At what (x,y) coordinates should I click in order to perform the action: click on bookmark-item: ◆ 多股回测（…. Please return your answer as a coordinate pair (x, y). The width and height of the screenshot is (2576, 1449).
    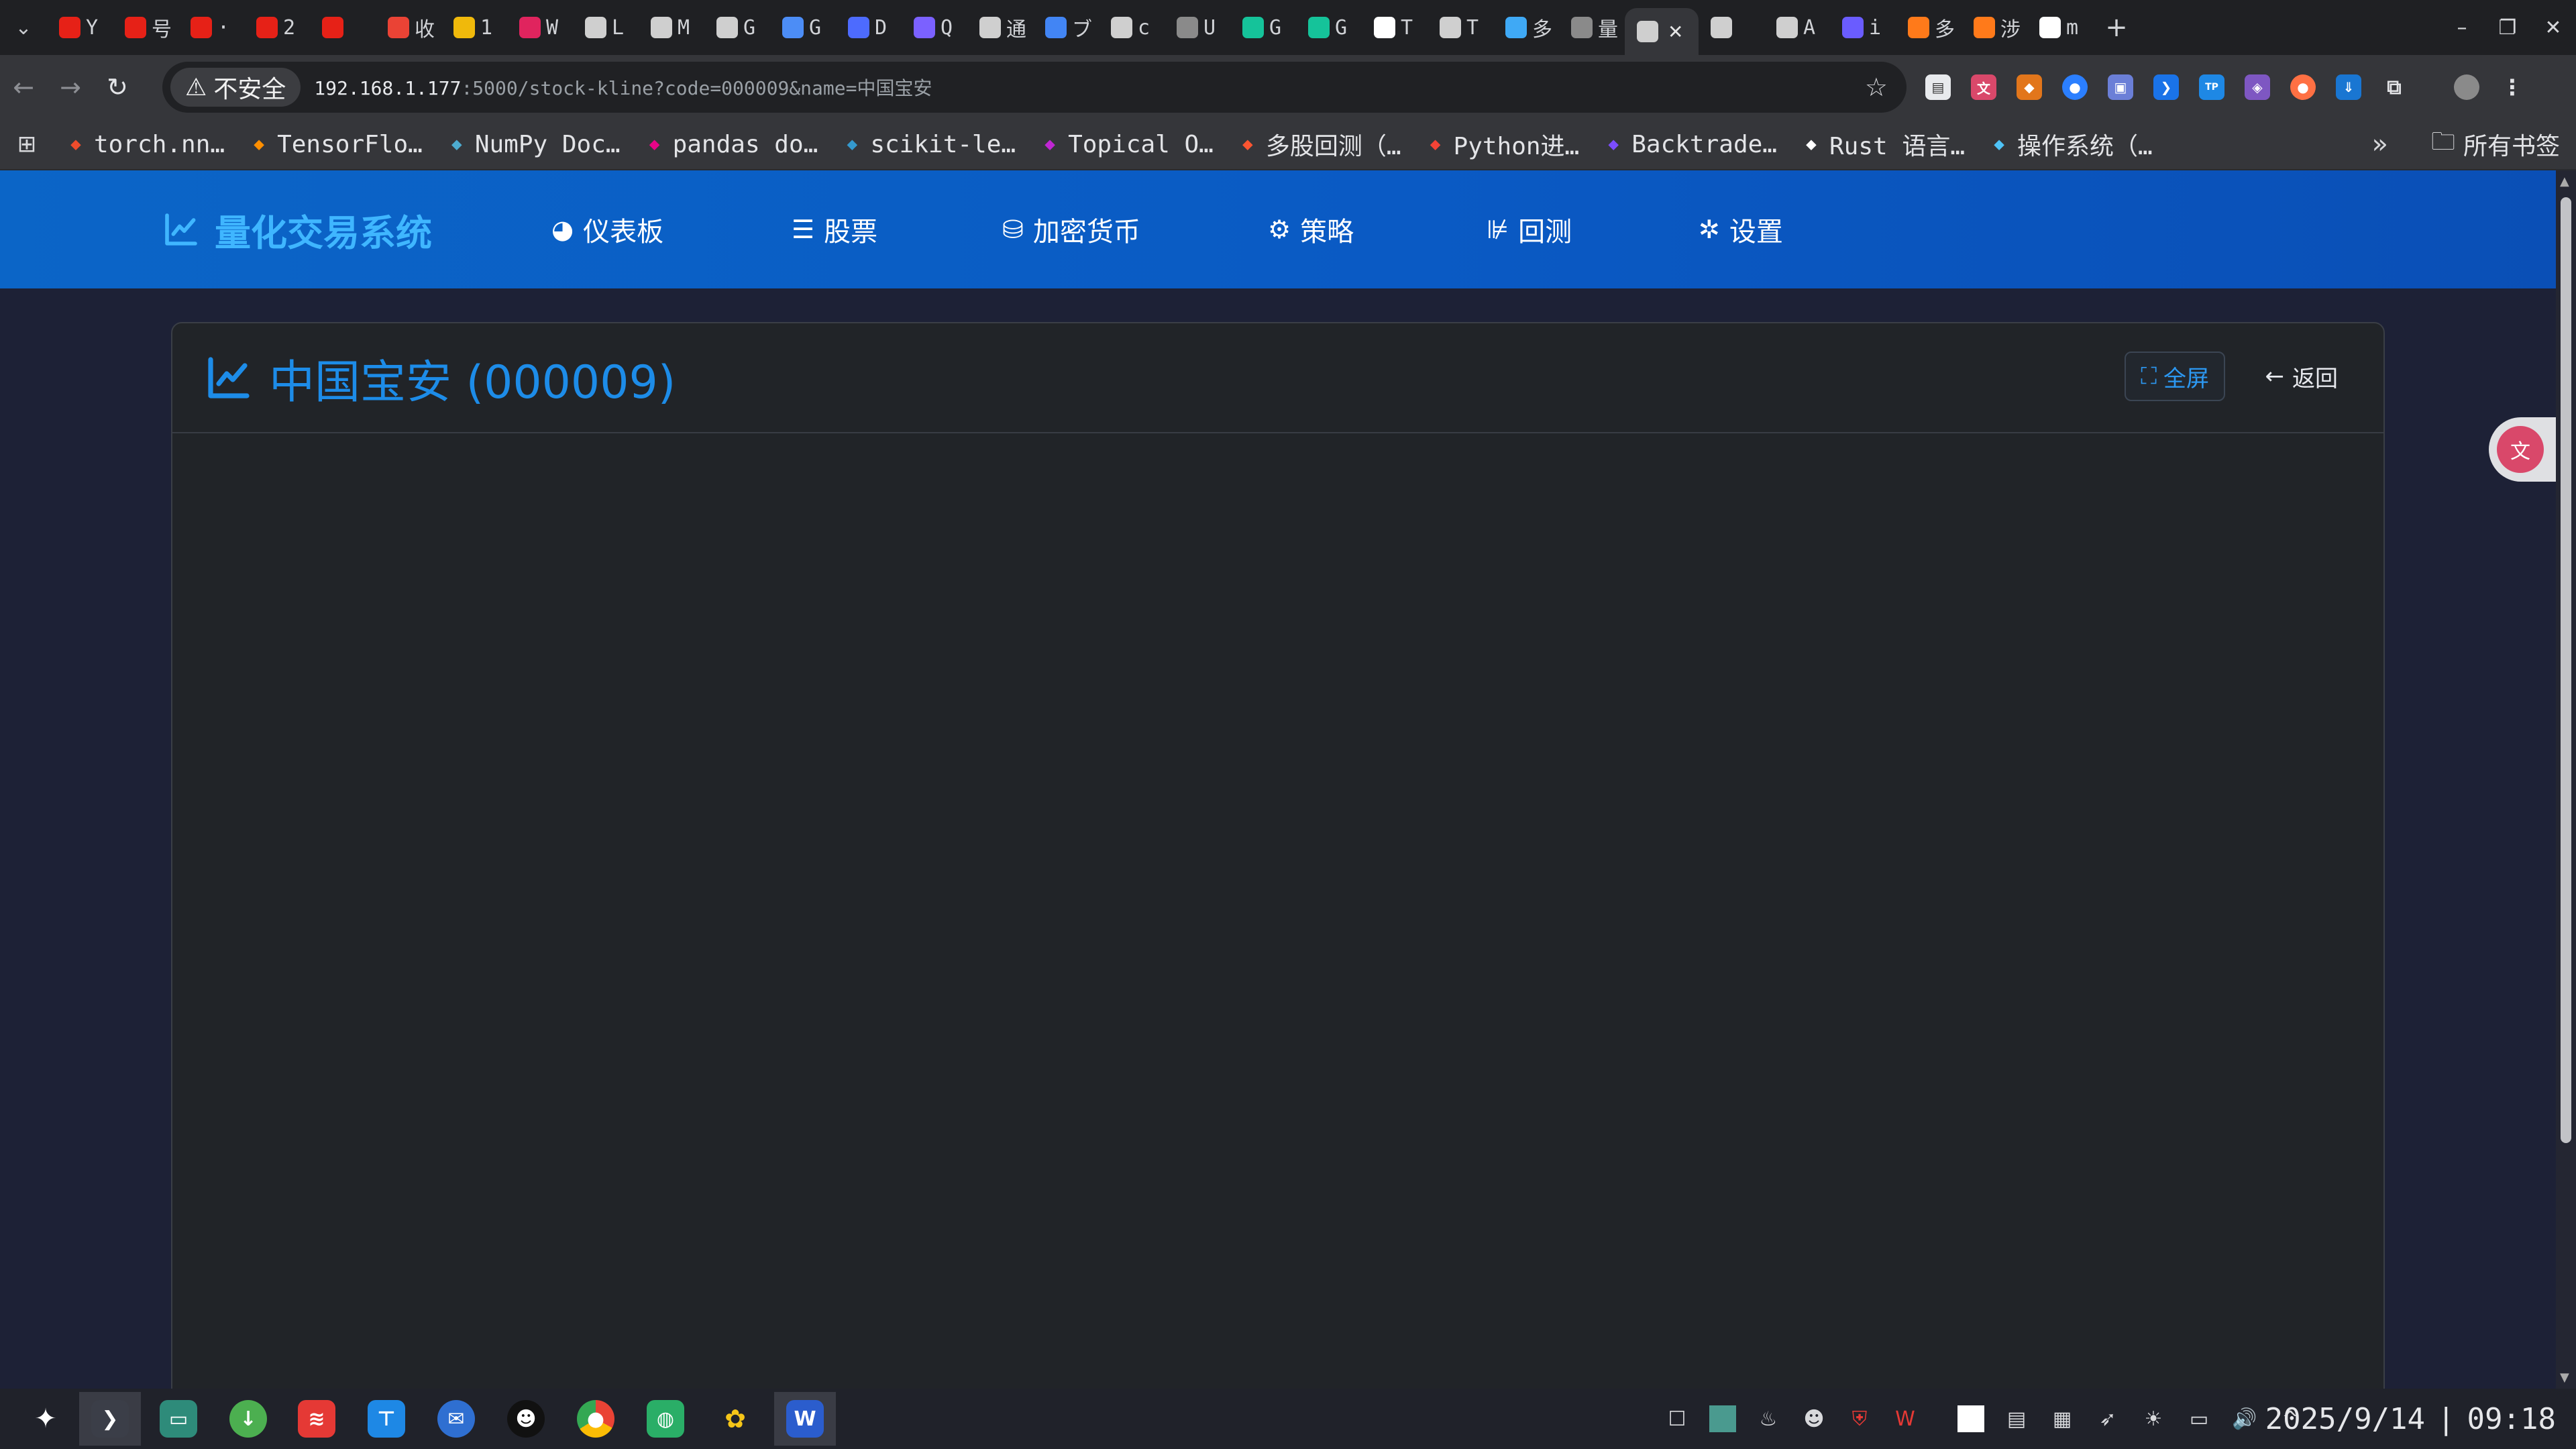
    Looking at the image, I should click on (1319, 144).